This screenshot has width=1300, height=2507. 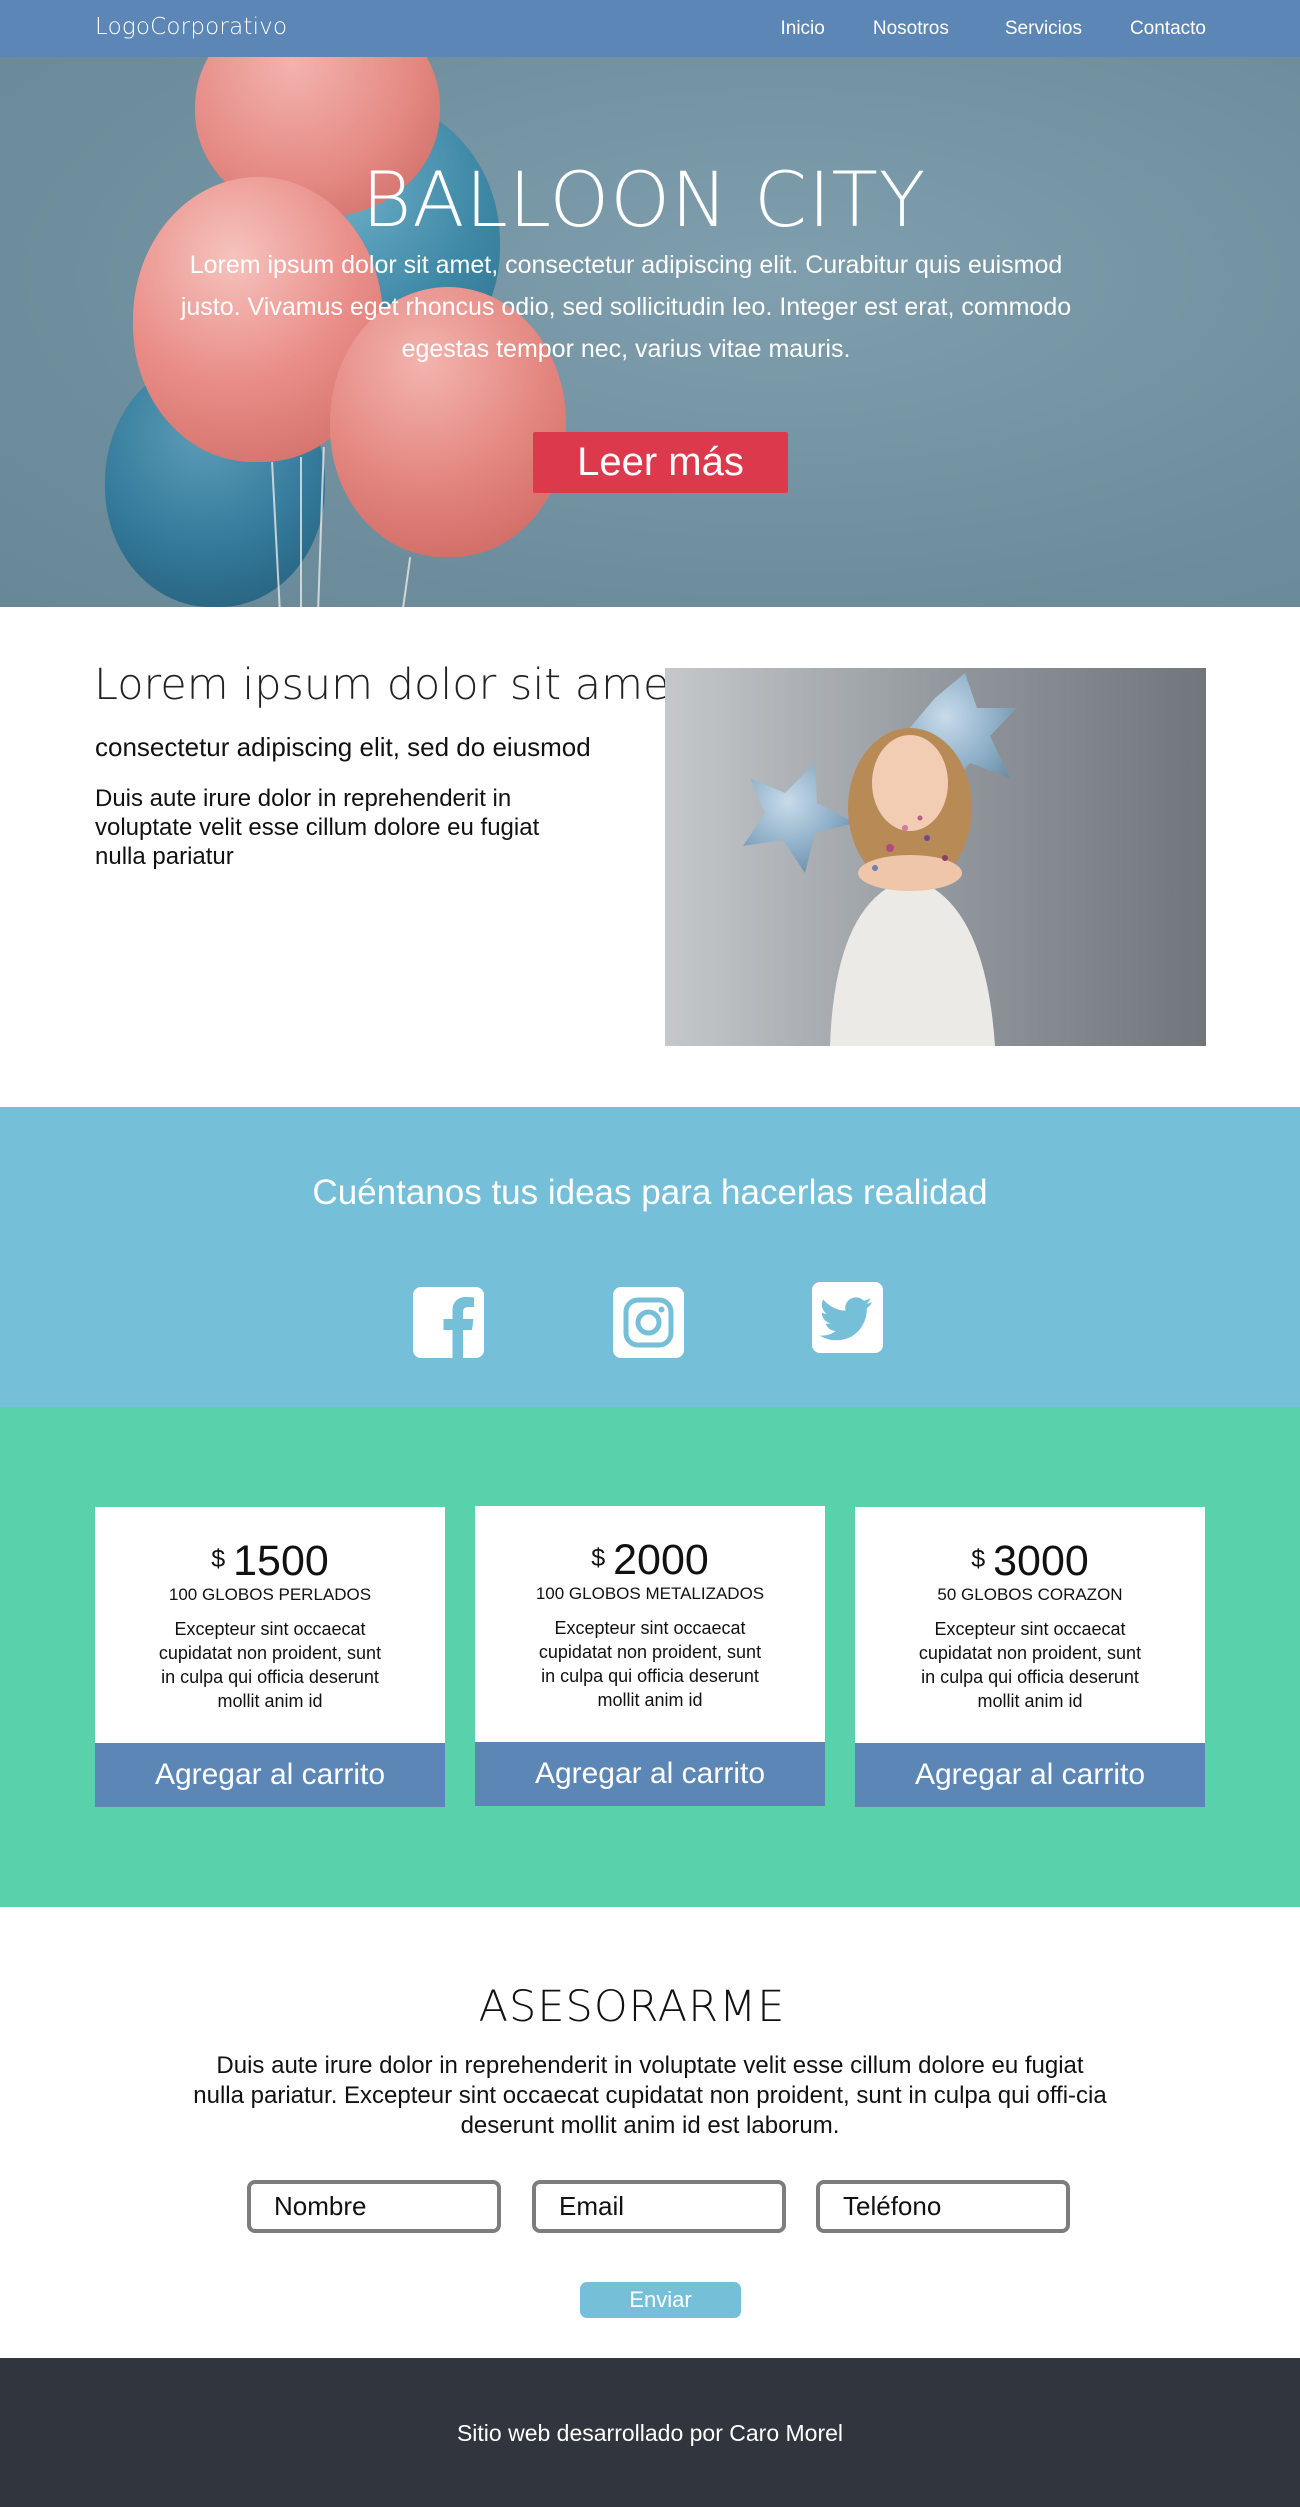 I want to click on hero-title: BALLOON CITY, so click(x=644, y=199).